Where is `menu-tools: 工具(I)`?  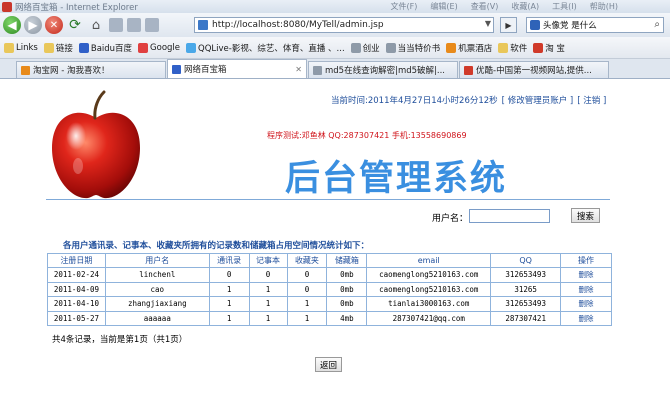
menu-tools: 工具(I) is located at coordinates (564, 6).